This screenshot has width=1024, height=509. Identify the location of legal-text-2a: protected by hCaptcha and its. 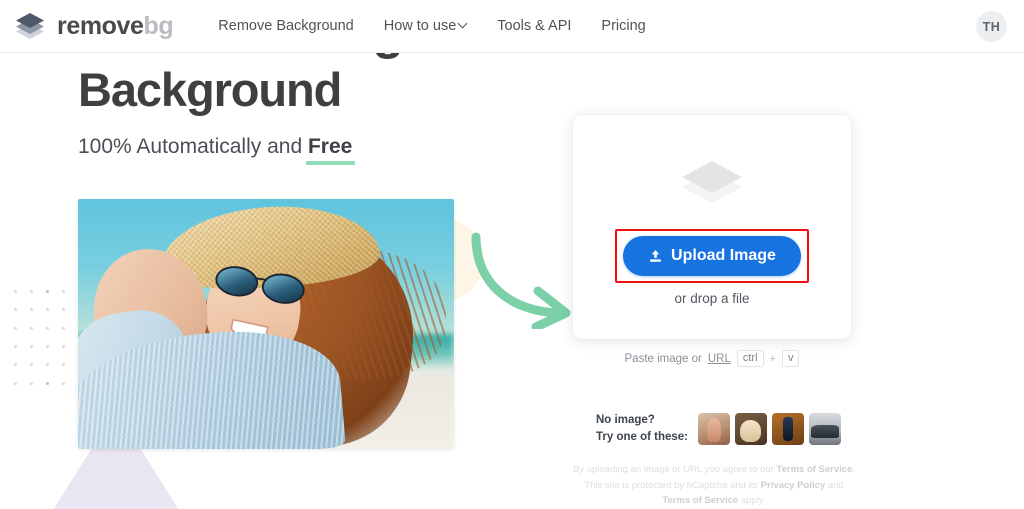
(696, 485).